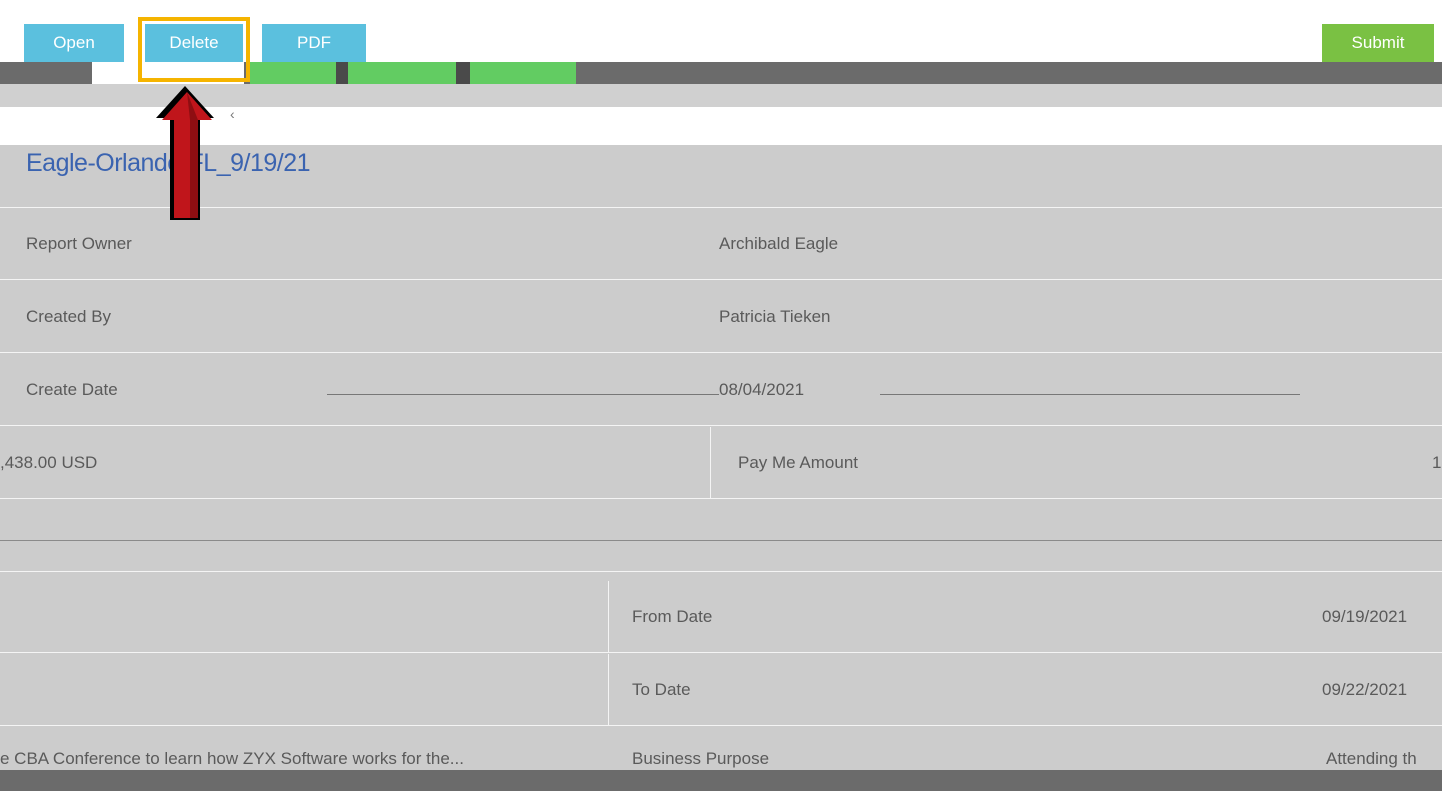 The width and height of the screenshot is (1442, 791). What do you see at coordinates (1437, 462) in the screenshot?
I see `pay-me-amount-value: 1` at bounding box center [1437, 462].